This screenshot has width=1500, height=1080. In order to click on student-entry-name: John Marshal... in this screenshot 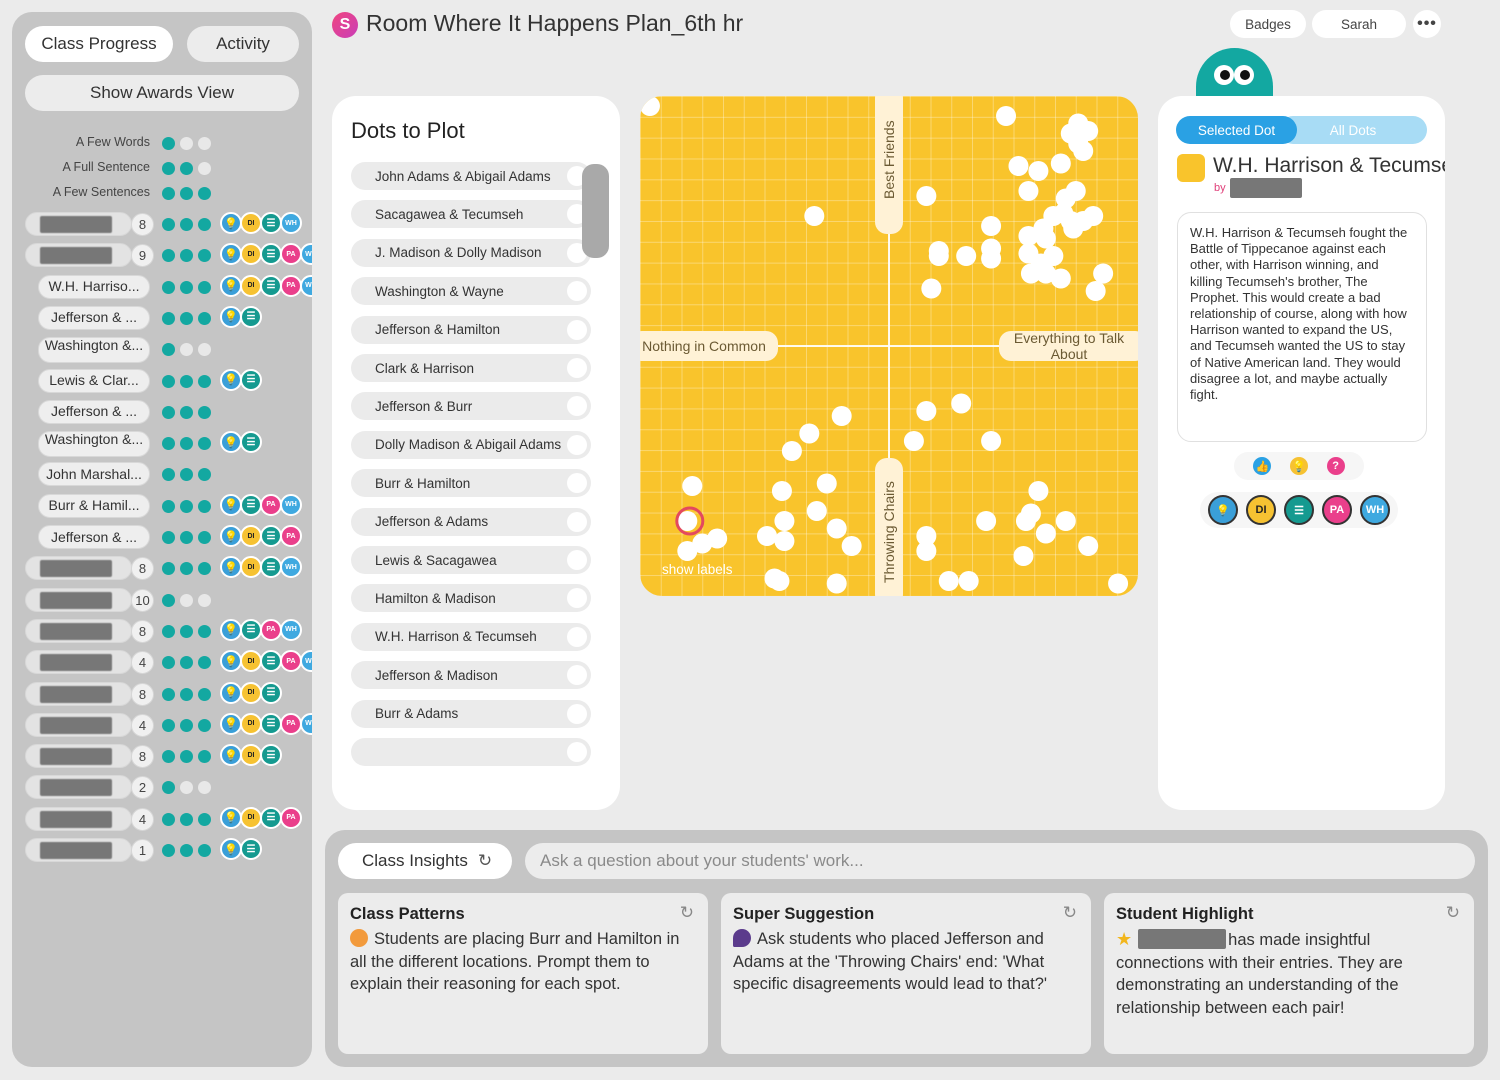, I will do `click(94, 474)`.